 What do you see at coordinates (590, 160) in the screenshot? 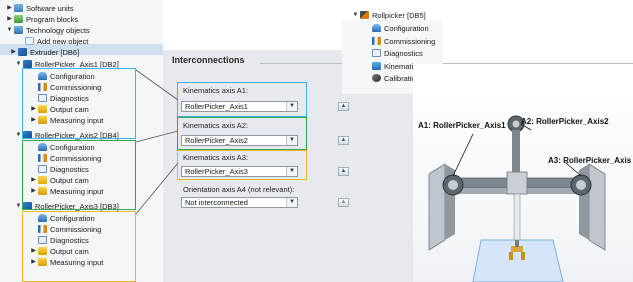
I see `scene-label-a3: A3: RollerPicker_Axis` at bounding box center [590, 160].